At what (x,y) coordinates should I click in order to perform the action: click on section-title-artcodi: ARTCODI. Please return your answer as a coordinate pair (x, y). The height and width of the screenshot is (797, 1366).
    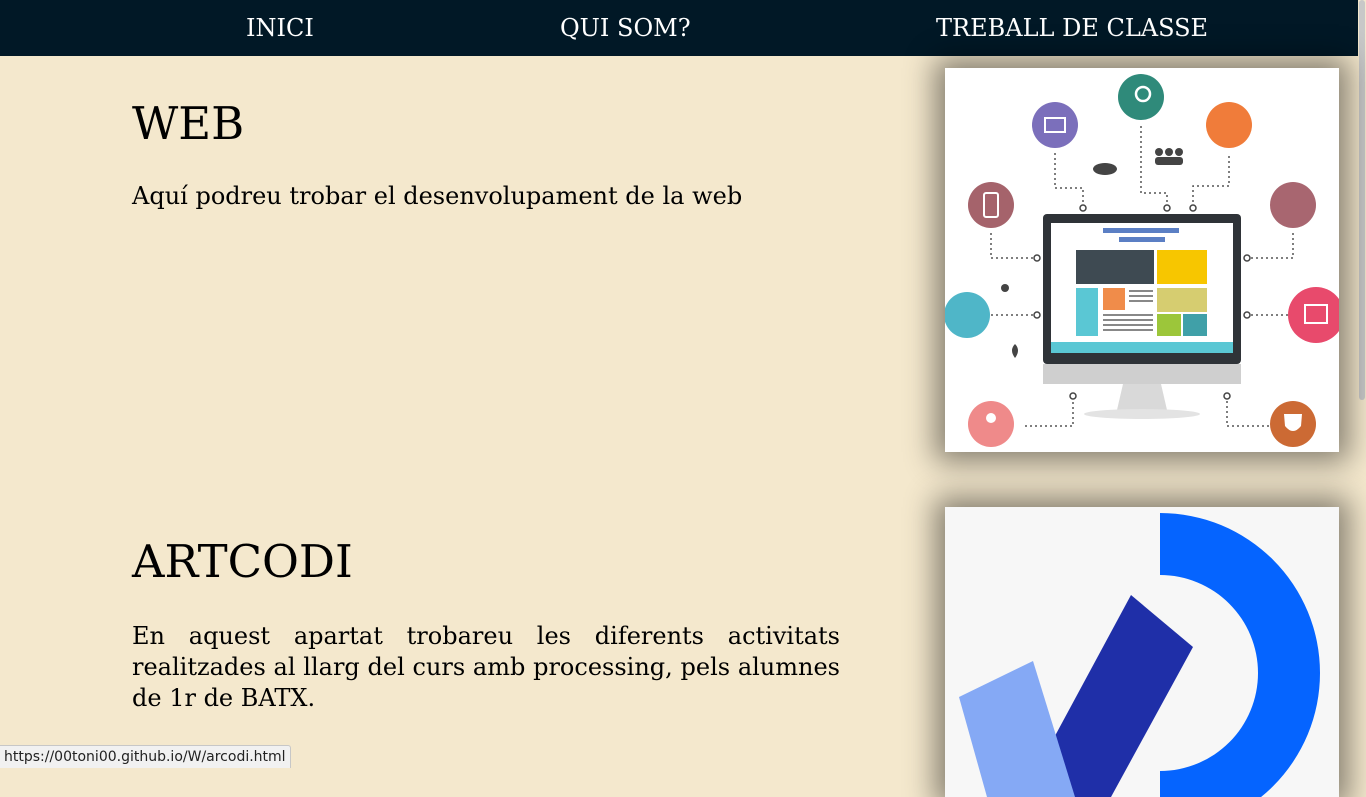
    Looking at the image, I should click on (242, 561).